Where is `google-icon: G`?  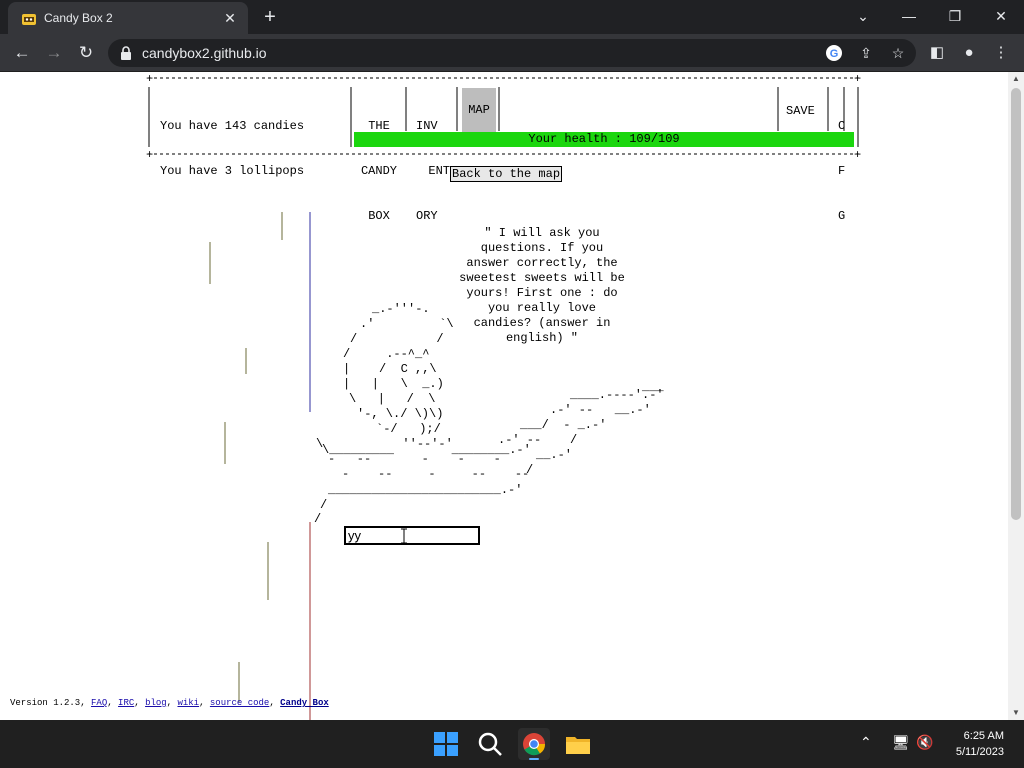 google-icon: G is located at coordinates (834, 53).